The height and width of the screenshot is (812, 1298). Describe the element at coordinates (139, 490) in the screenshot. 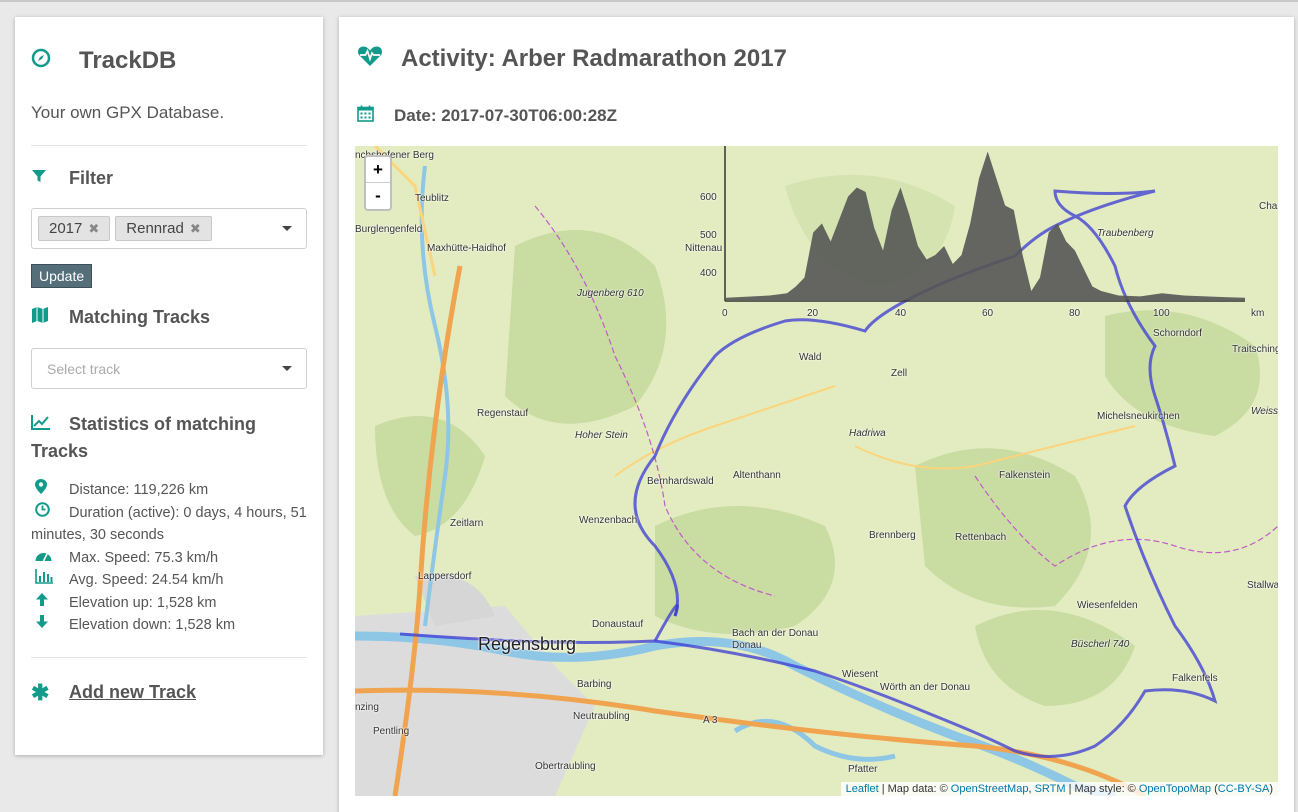

I see `stat-text: Distance: 119,226 km` at that location.